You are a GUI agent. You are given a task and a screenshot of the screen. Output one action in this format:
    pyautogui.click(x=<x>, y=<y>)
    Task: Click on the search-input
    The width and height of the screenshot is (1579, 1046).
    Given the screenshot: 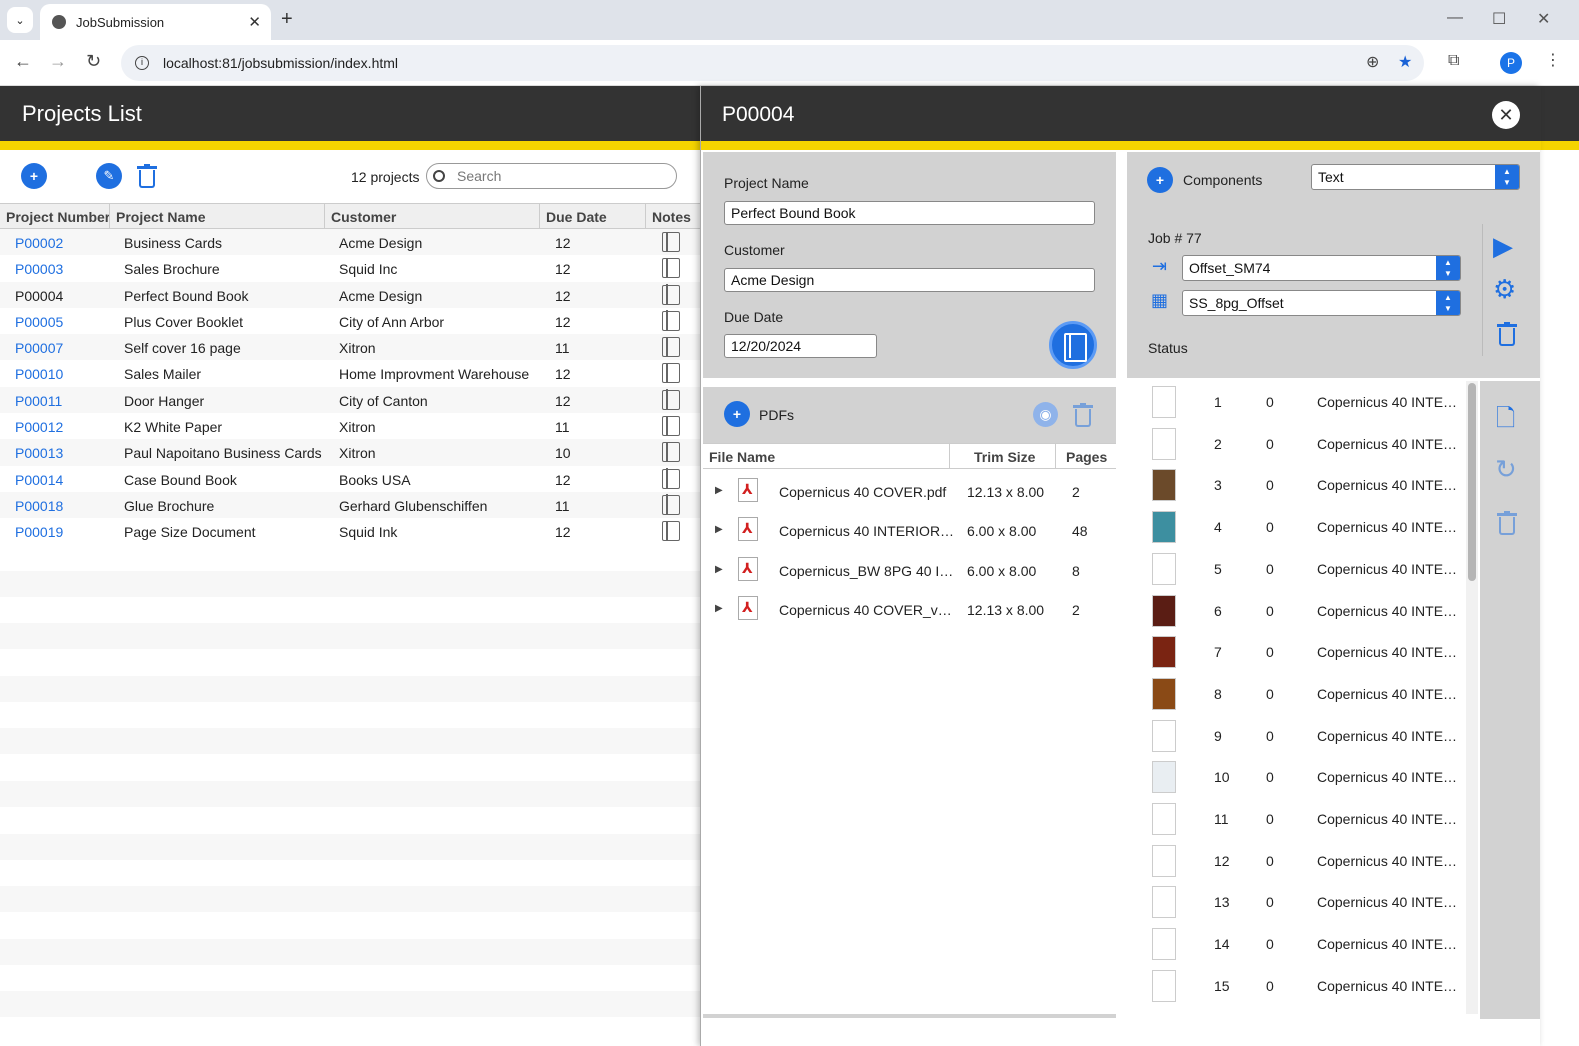 What is the action you would take?
    pyautogui.click(x=557, y=176)
    